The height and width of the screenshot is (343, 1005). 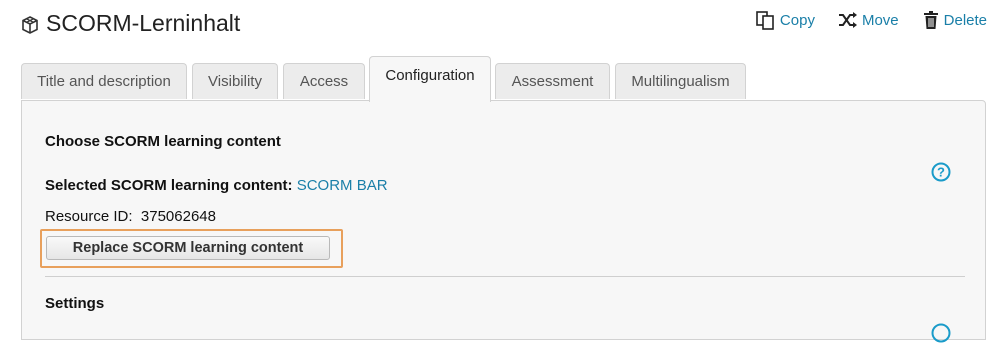 What do you see at coordinates (104, 81) in the screenshot?
I see `tab-title-and-description: Title and description` at bounding box center [104, 81].